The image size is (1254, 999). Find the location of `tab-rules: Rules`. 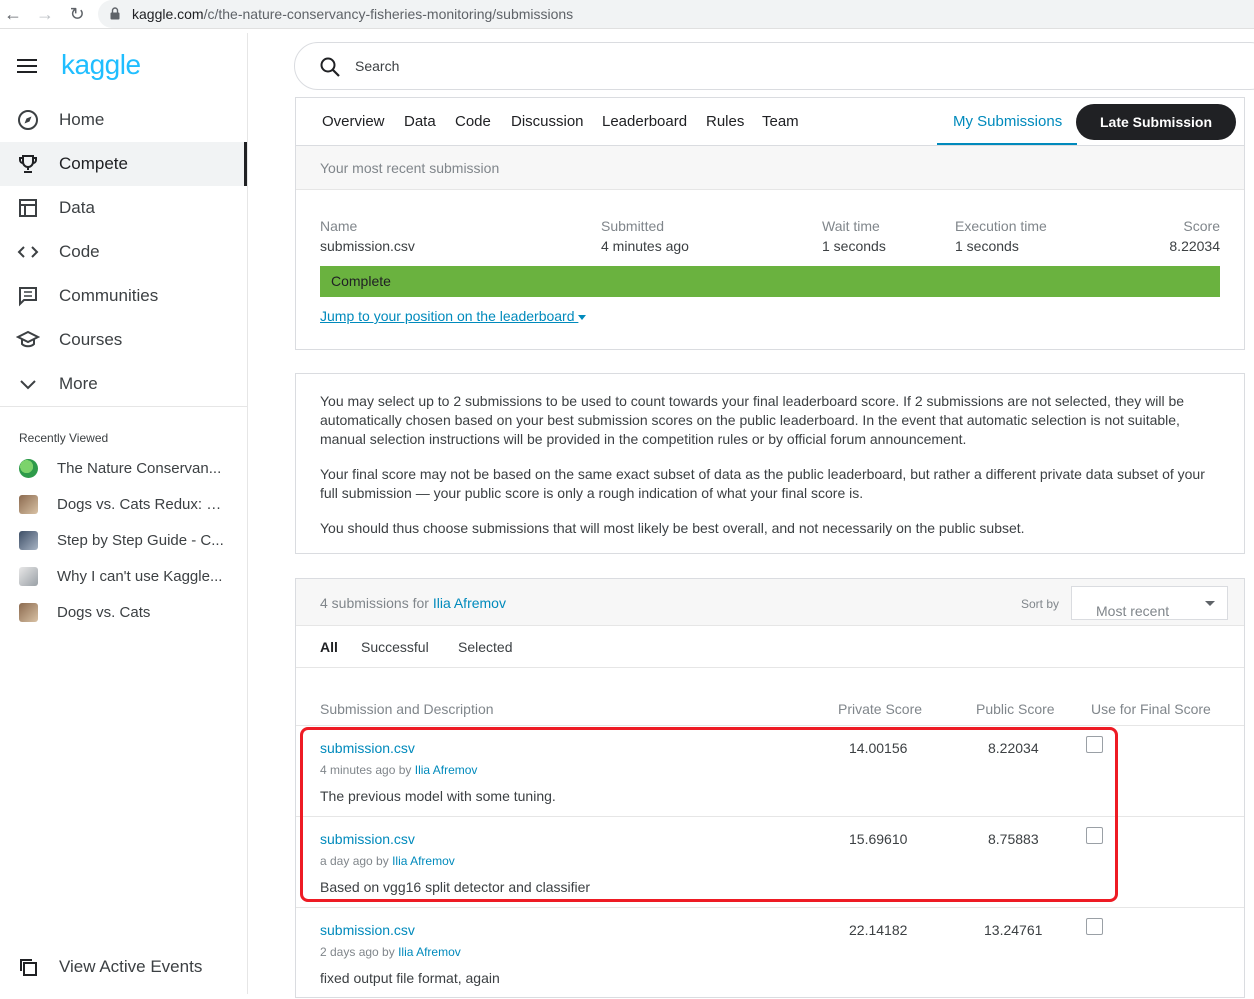

tab-rules: Rules is located at coordinates (725, 121).